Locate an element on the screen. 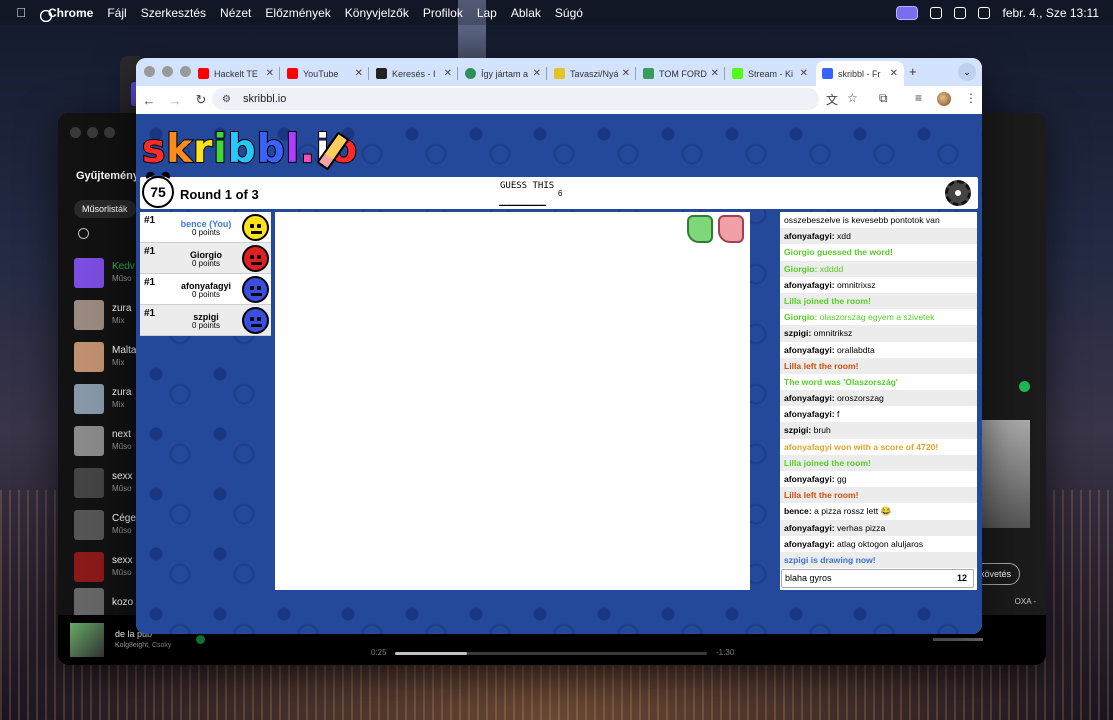 The height and width of the screenshot is (720, 1113). tab-skribbl: skribbl - Fr ✕ is located at coordinates (860, 73).